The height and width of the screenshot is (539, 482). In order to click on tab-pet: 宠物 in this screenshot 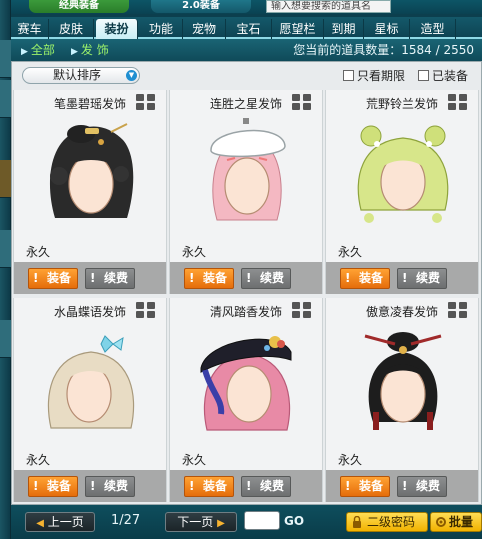, I will do `click(204, 29)`.